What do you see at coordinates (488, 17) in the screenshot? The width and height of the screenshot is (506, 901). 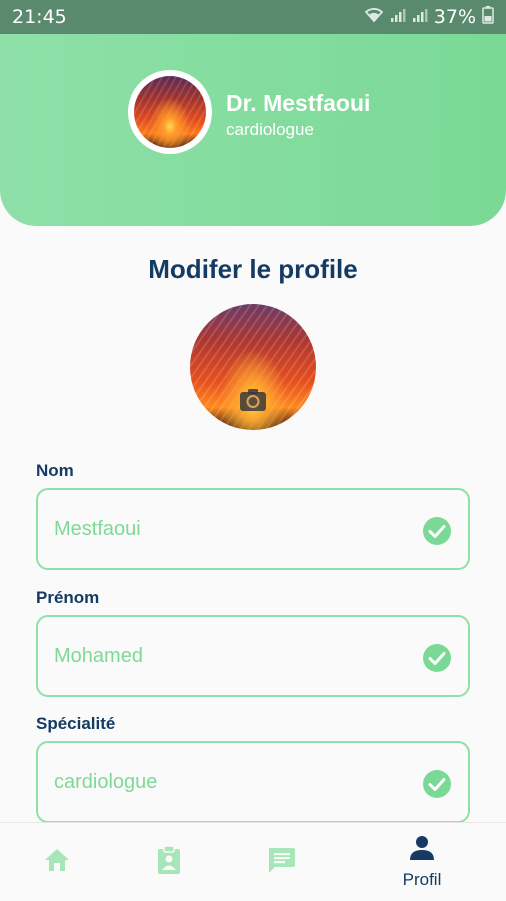 I see `battery-icon` at bounding box center [488, 17].